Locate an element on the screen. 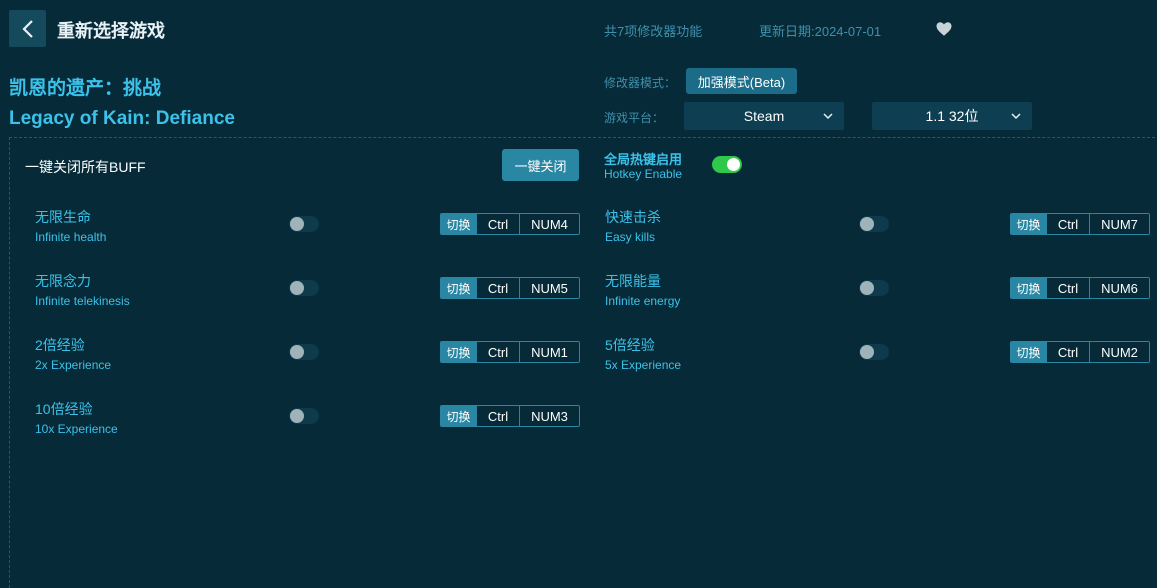  hotkey-group: 切换 Ctrl NUM3 is located at coordinates (510, 416).